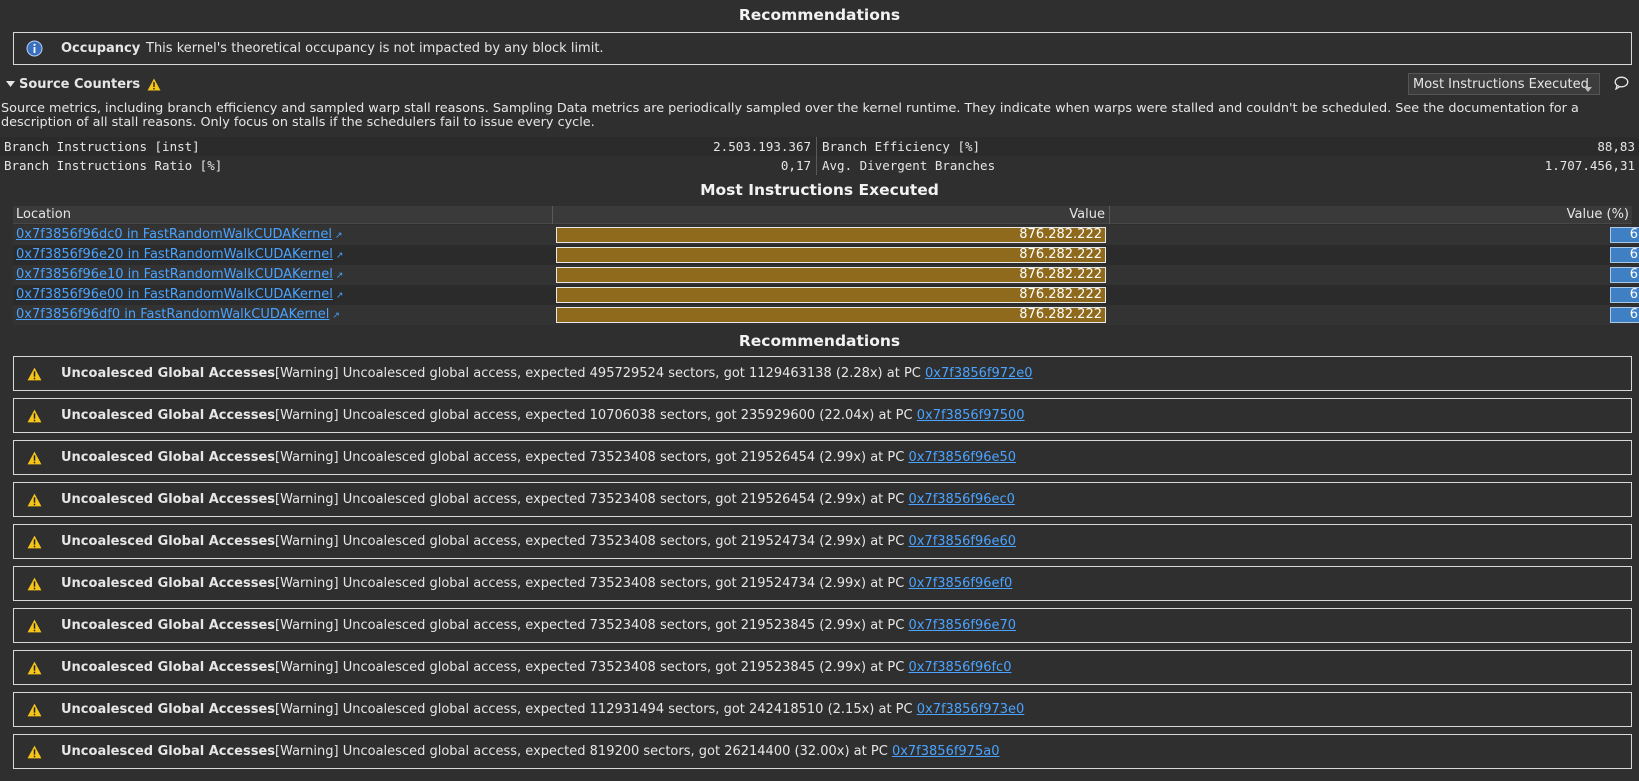 The height and width of the screenshot is (781, 1639). What do you see at coordinates (1087, 214) in the screenshot?
I see `column-value: Value` at bounding box center [1087, 214].